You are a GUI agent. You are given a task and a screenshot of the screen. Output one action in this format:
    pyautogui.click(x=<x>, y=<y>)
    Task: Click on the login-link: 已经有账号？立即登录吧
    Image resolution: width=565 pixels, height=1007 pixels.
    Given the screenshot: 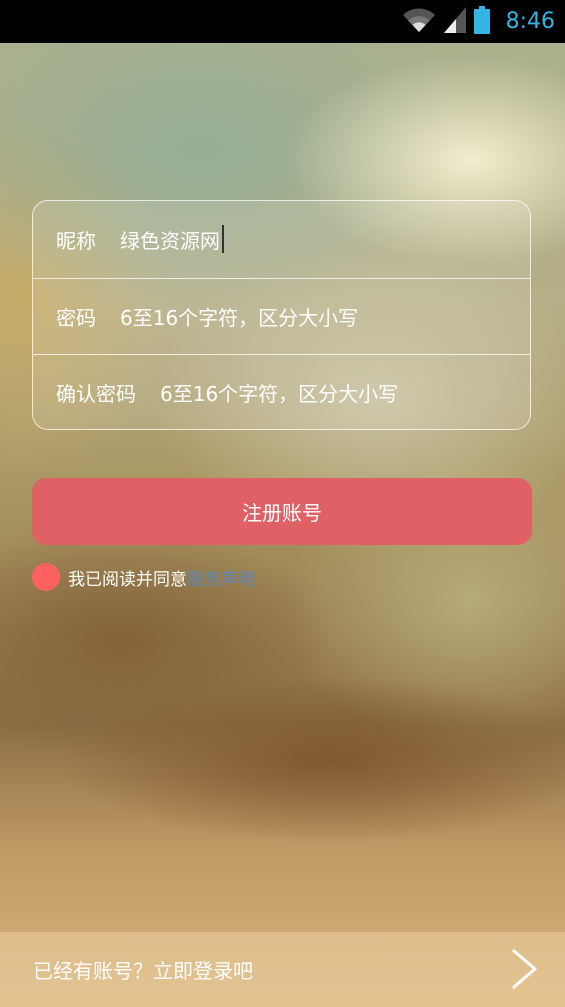 What is the action you would take?
    pyautogui.click(x=143, y=969)
    